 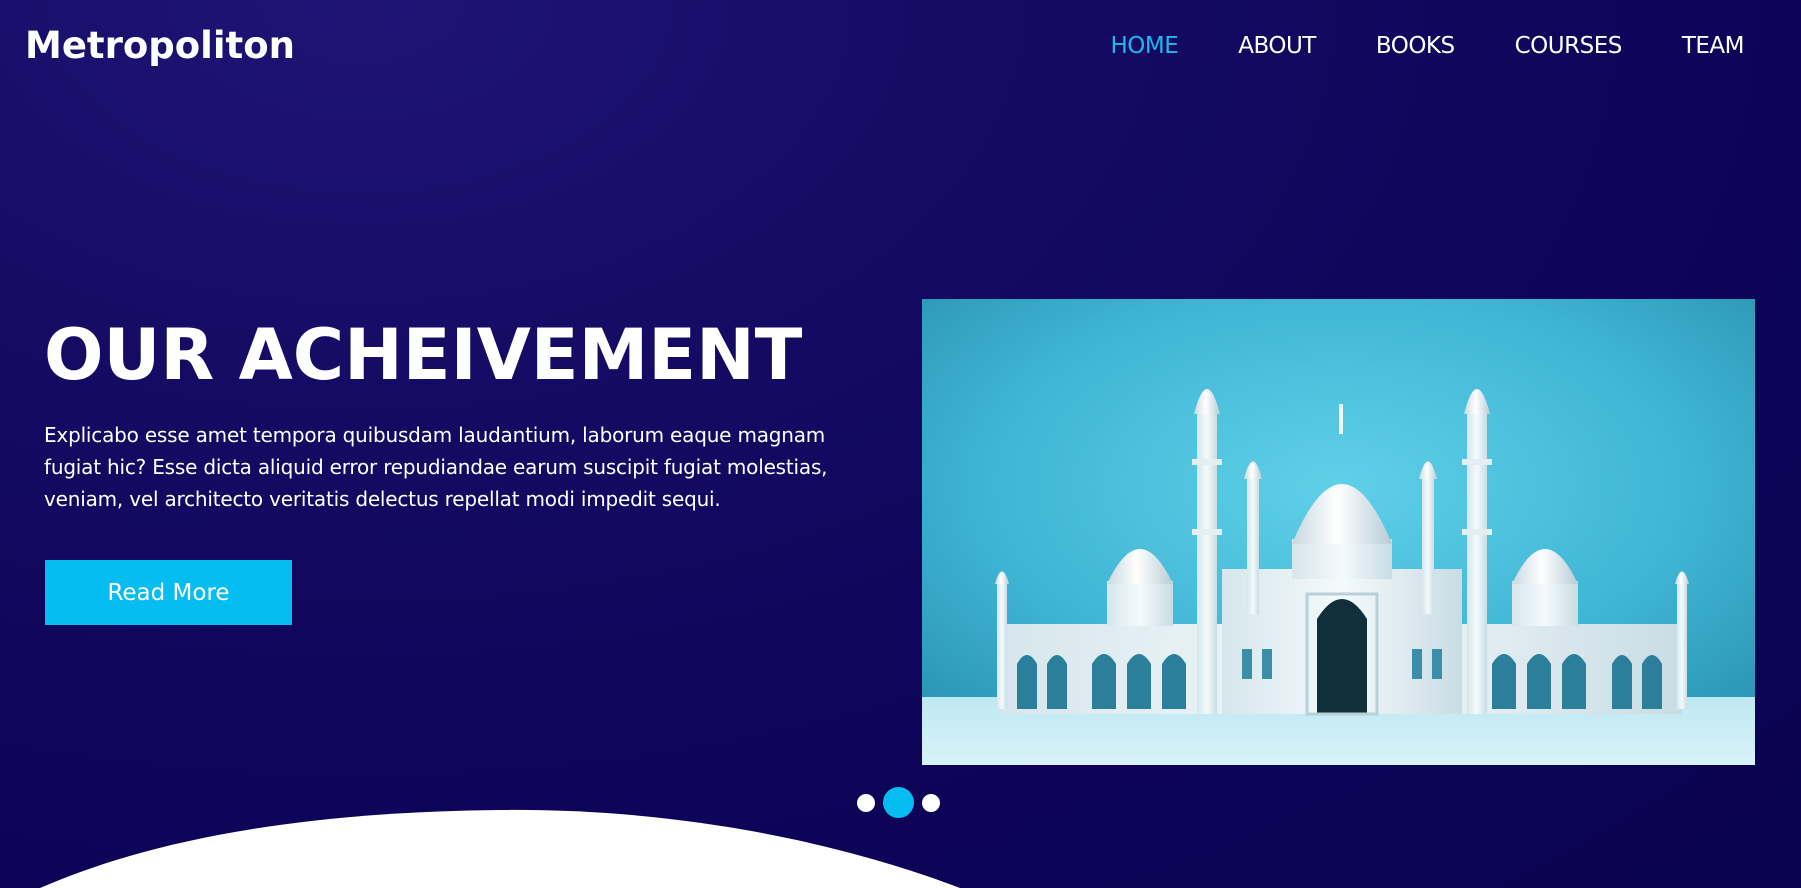 I want to click on main-nav: HOME ABOUT BOOKS COURSES TEAM, so click(x=1397, y=46).